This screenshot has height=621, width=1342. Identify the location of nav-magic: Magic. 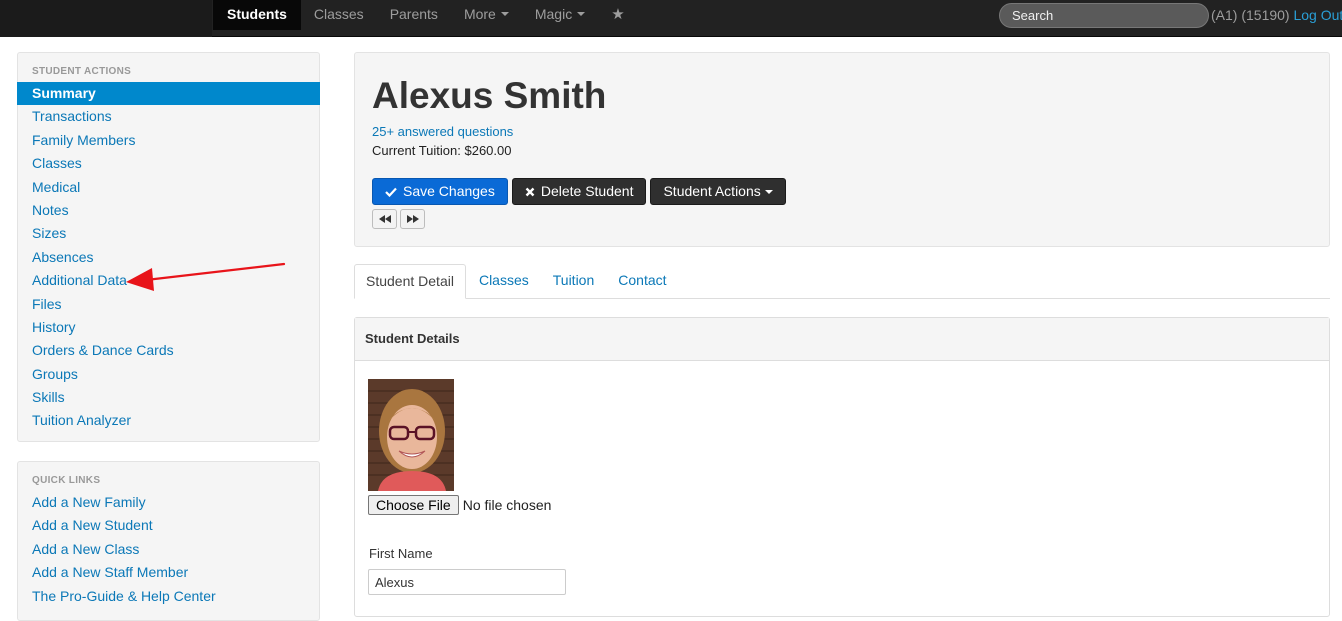
(560, 15).